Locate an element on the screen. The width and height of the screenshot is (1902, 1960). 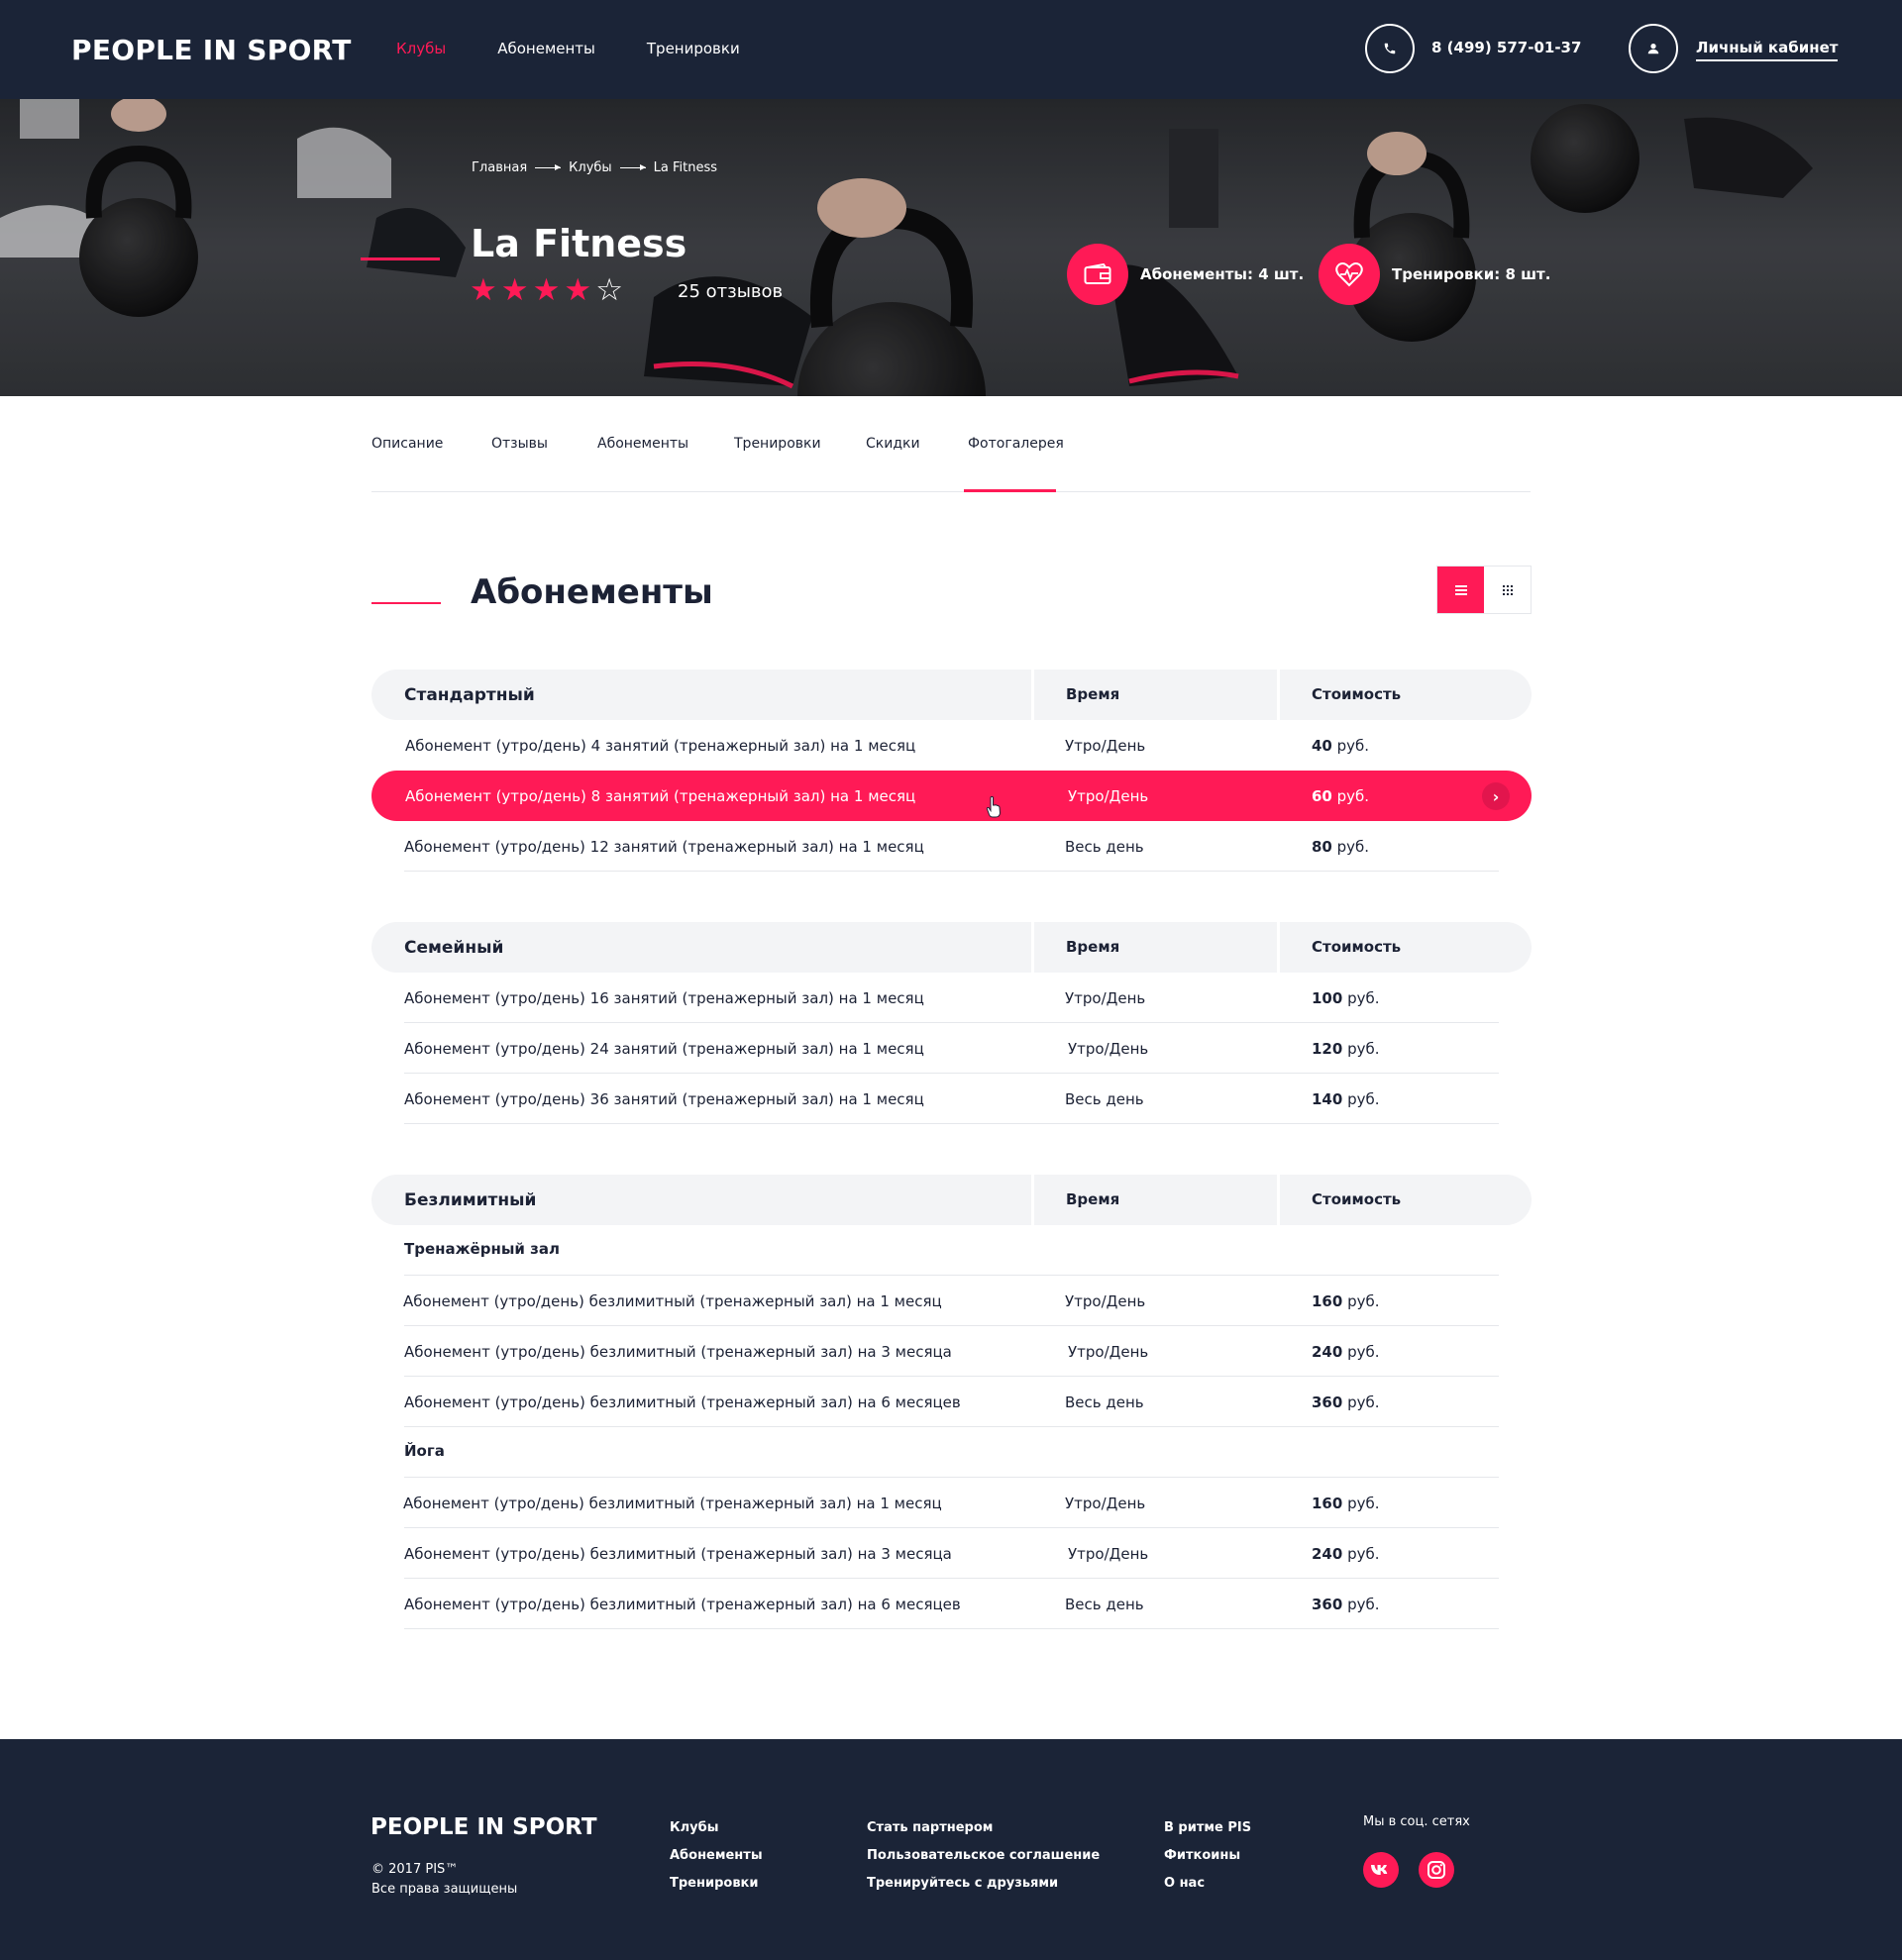
footer-copyright: © 2017 PIS™ Все права защищены is located at coordinates (444, 1880).